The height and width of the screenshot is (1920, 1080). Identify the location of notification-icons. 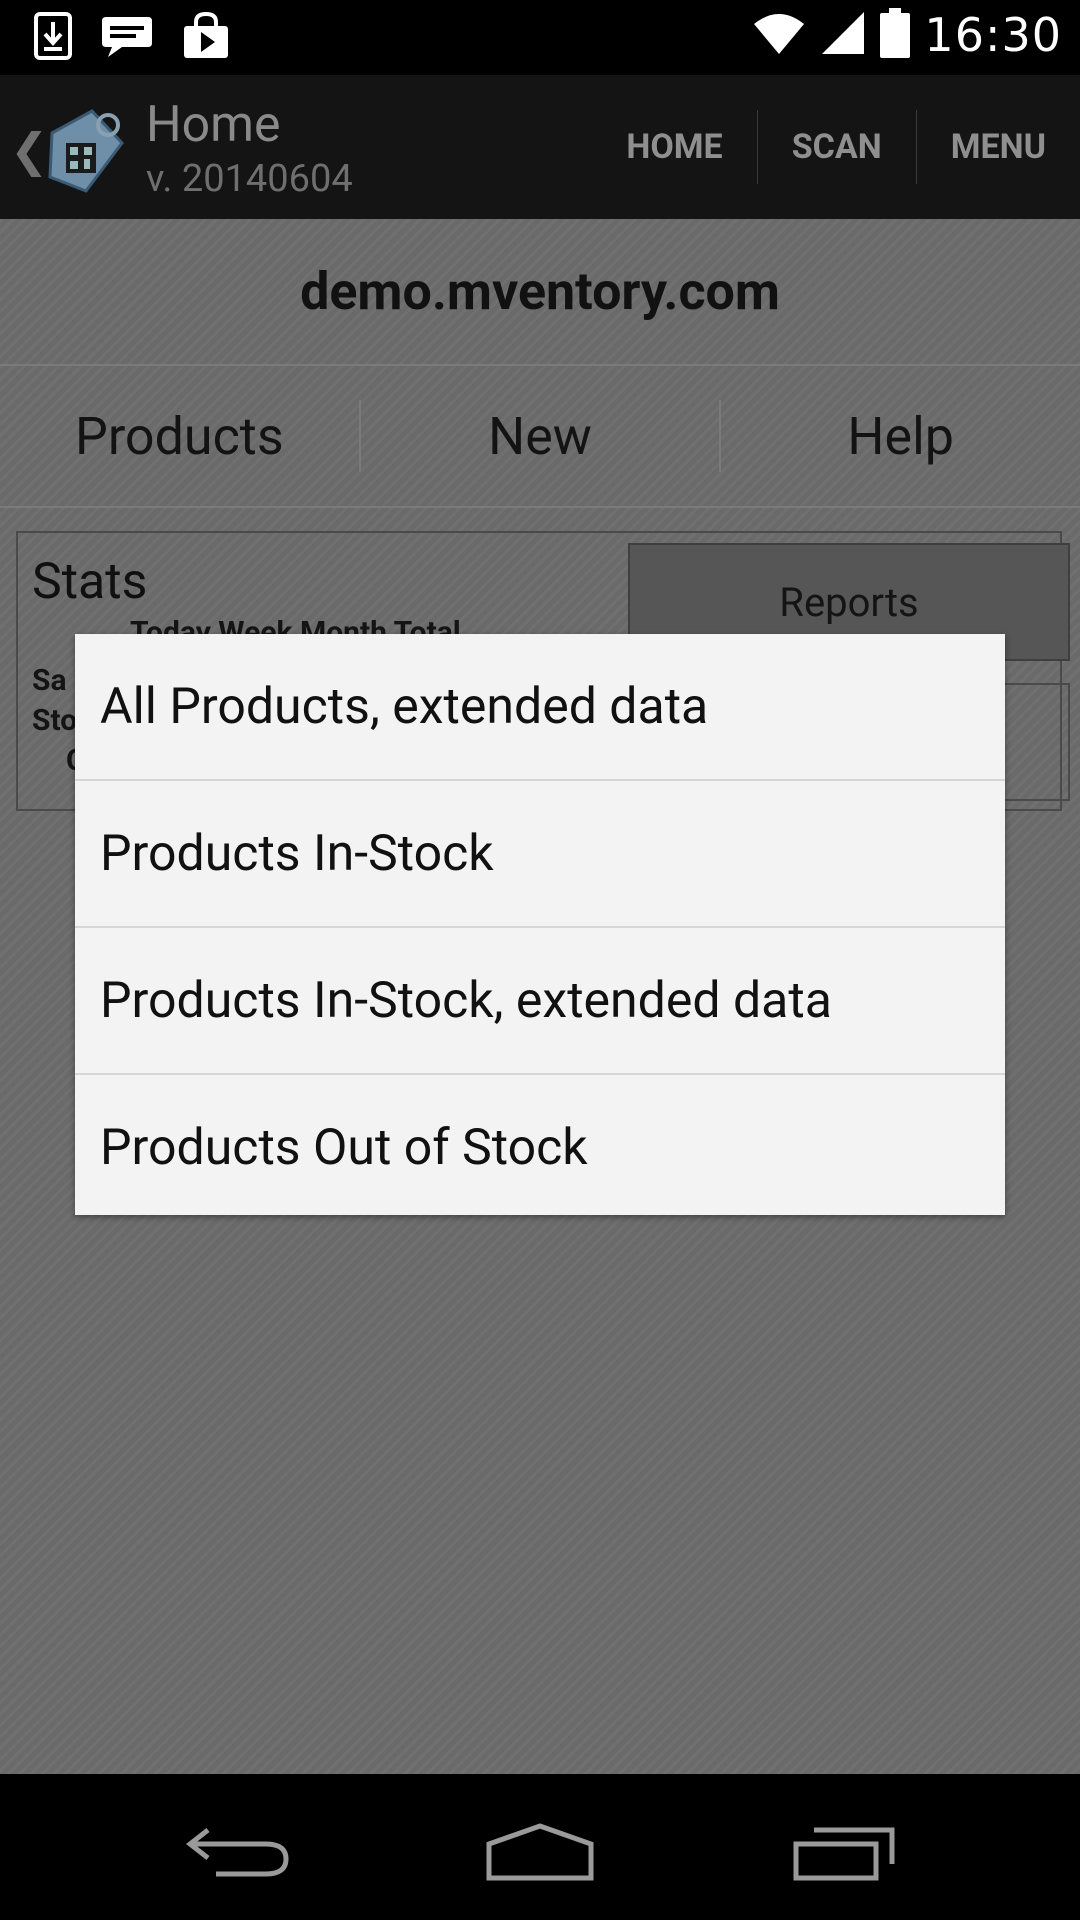
(132, 37).